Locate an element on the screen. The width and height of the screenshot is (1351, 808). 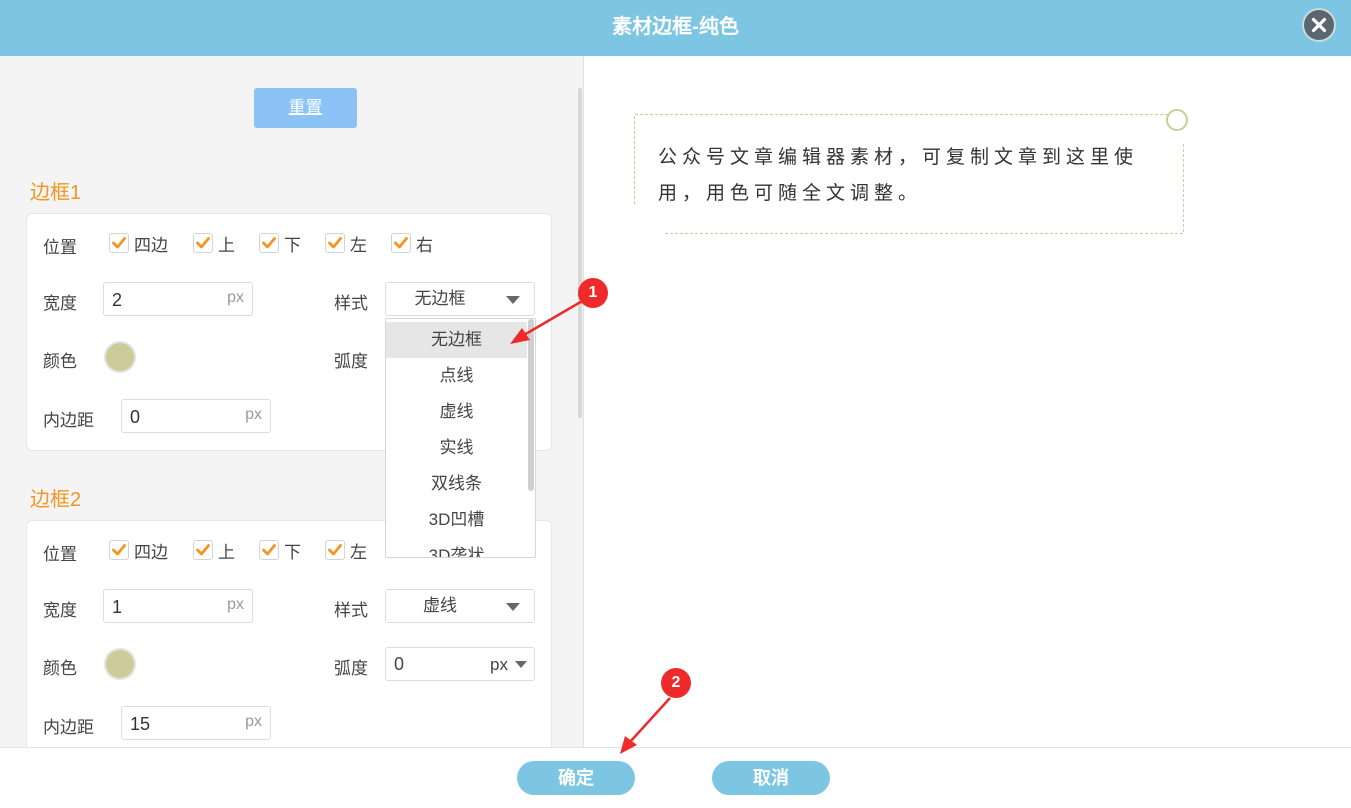
annotation-badge-1: 1 is located at coordinates (593, 293).